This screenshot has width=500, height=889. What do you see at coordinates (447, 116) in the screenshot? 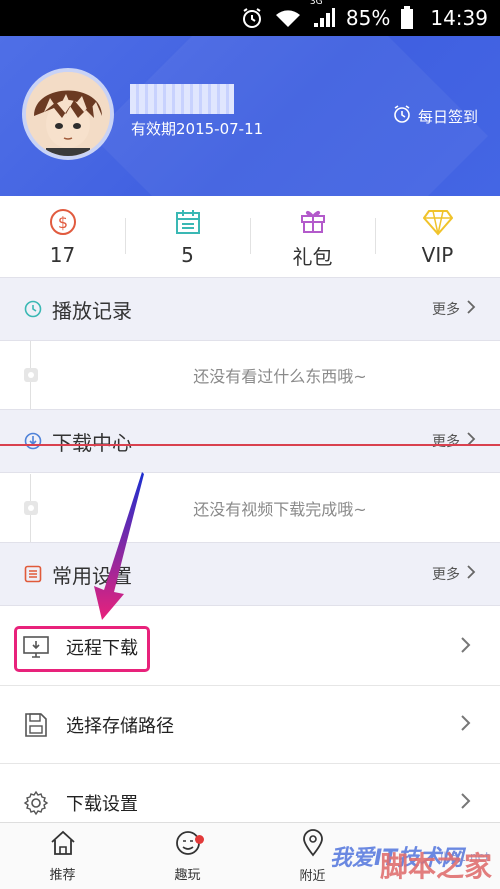
I see `checkin-label: 每日签到` at bounding box center [447, 116].